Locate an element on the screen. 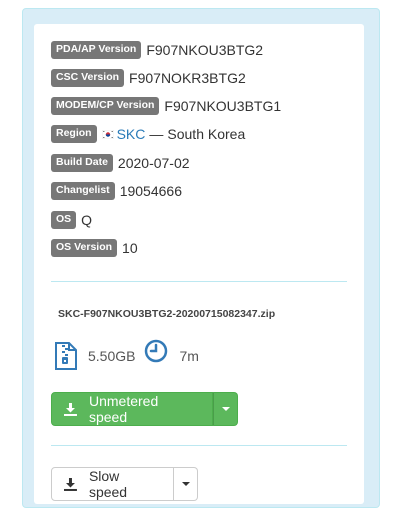 This screenshot has height=508, width=406. slow-speed-label: Slow speed is located at coordinates (108, 484).